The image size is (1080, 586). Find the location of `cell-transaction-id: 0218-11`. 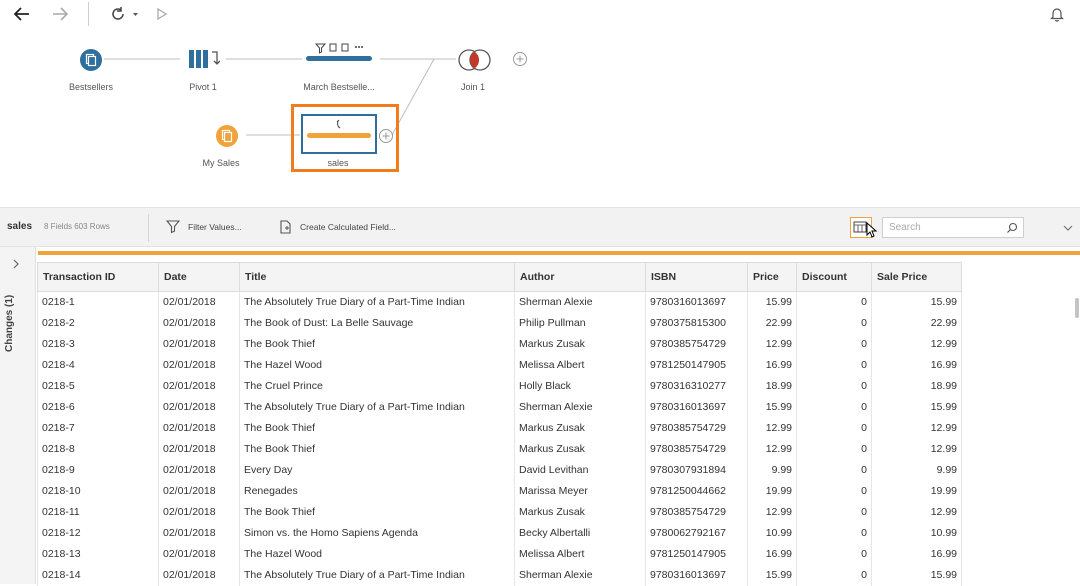

cell-transaction-id: 0218-11 is located at coordinates (98, 512).